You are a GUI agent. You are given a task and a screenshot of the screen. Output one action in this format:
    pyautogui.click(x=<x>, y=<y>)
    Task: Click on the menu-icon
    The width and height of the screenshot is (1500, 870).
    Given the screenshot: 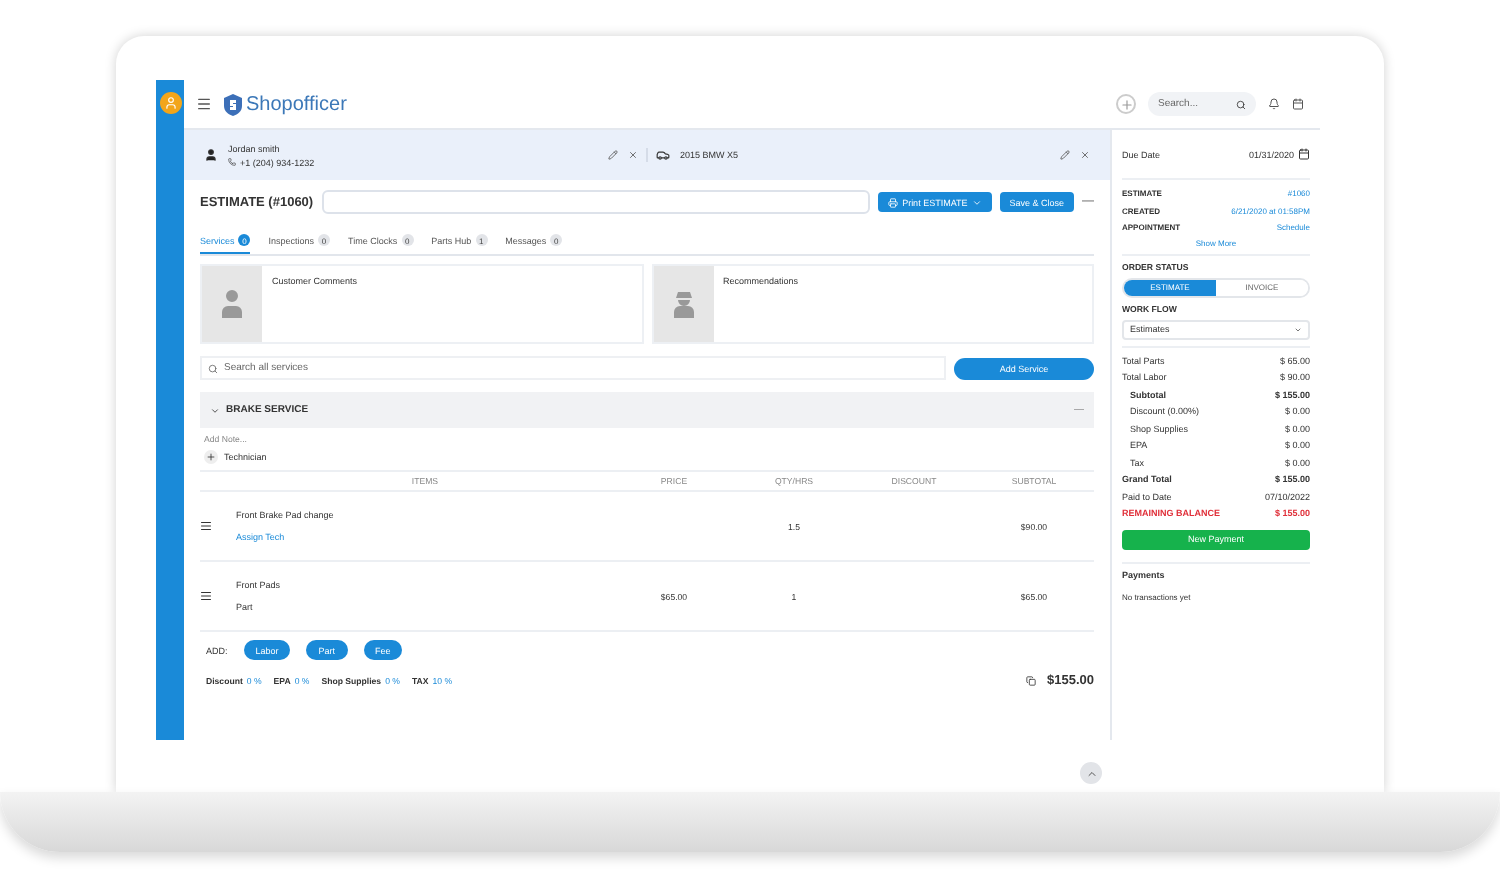 What is the action you would take?
    pyautogui.click(x=204, y=104)
    